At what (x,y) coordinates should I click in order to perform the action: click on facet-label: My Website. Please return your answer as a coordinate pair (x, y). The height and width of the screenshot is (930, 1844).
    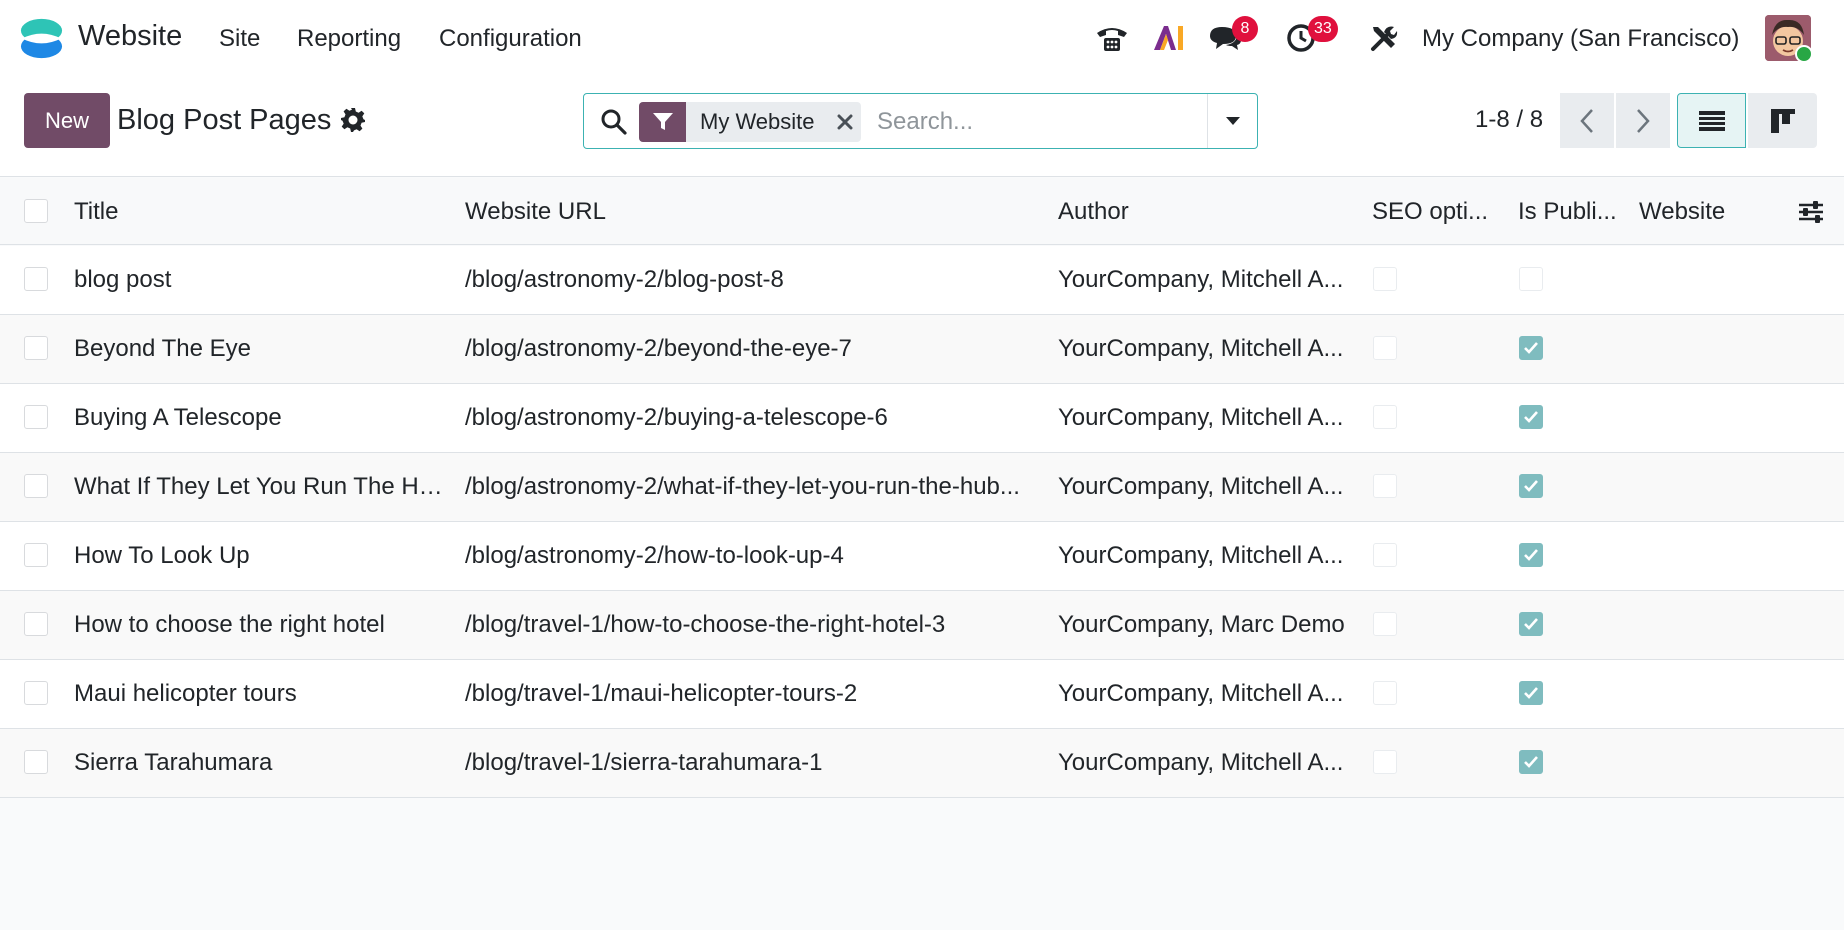
    Looking at the image, I should click on (757, 121).